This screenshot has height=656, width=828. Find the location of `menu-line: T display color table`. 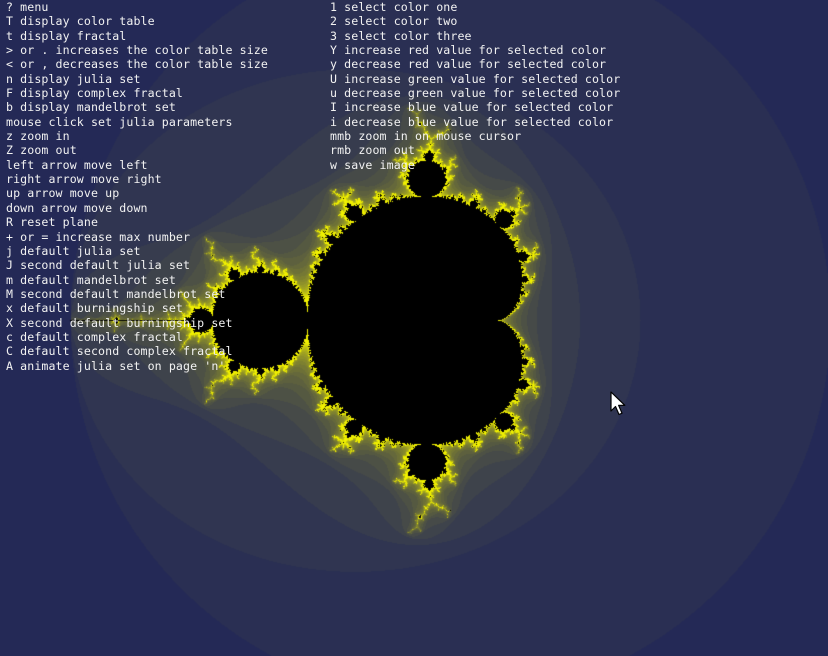

menu-line: T display color table is located at coordinates (80, 21).